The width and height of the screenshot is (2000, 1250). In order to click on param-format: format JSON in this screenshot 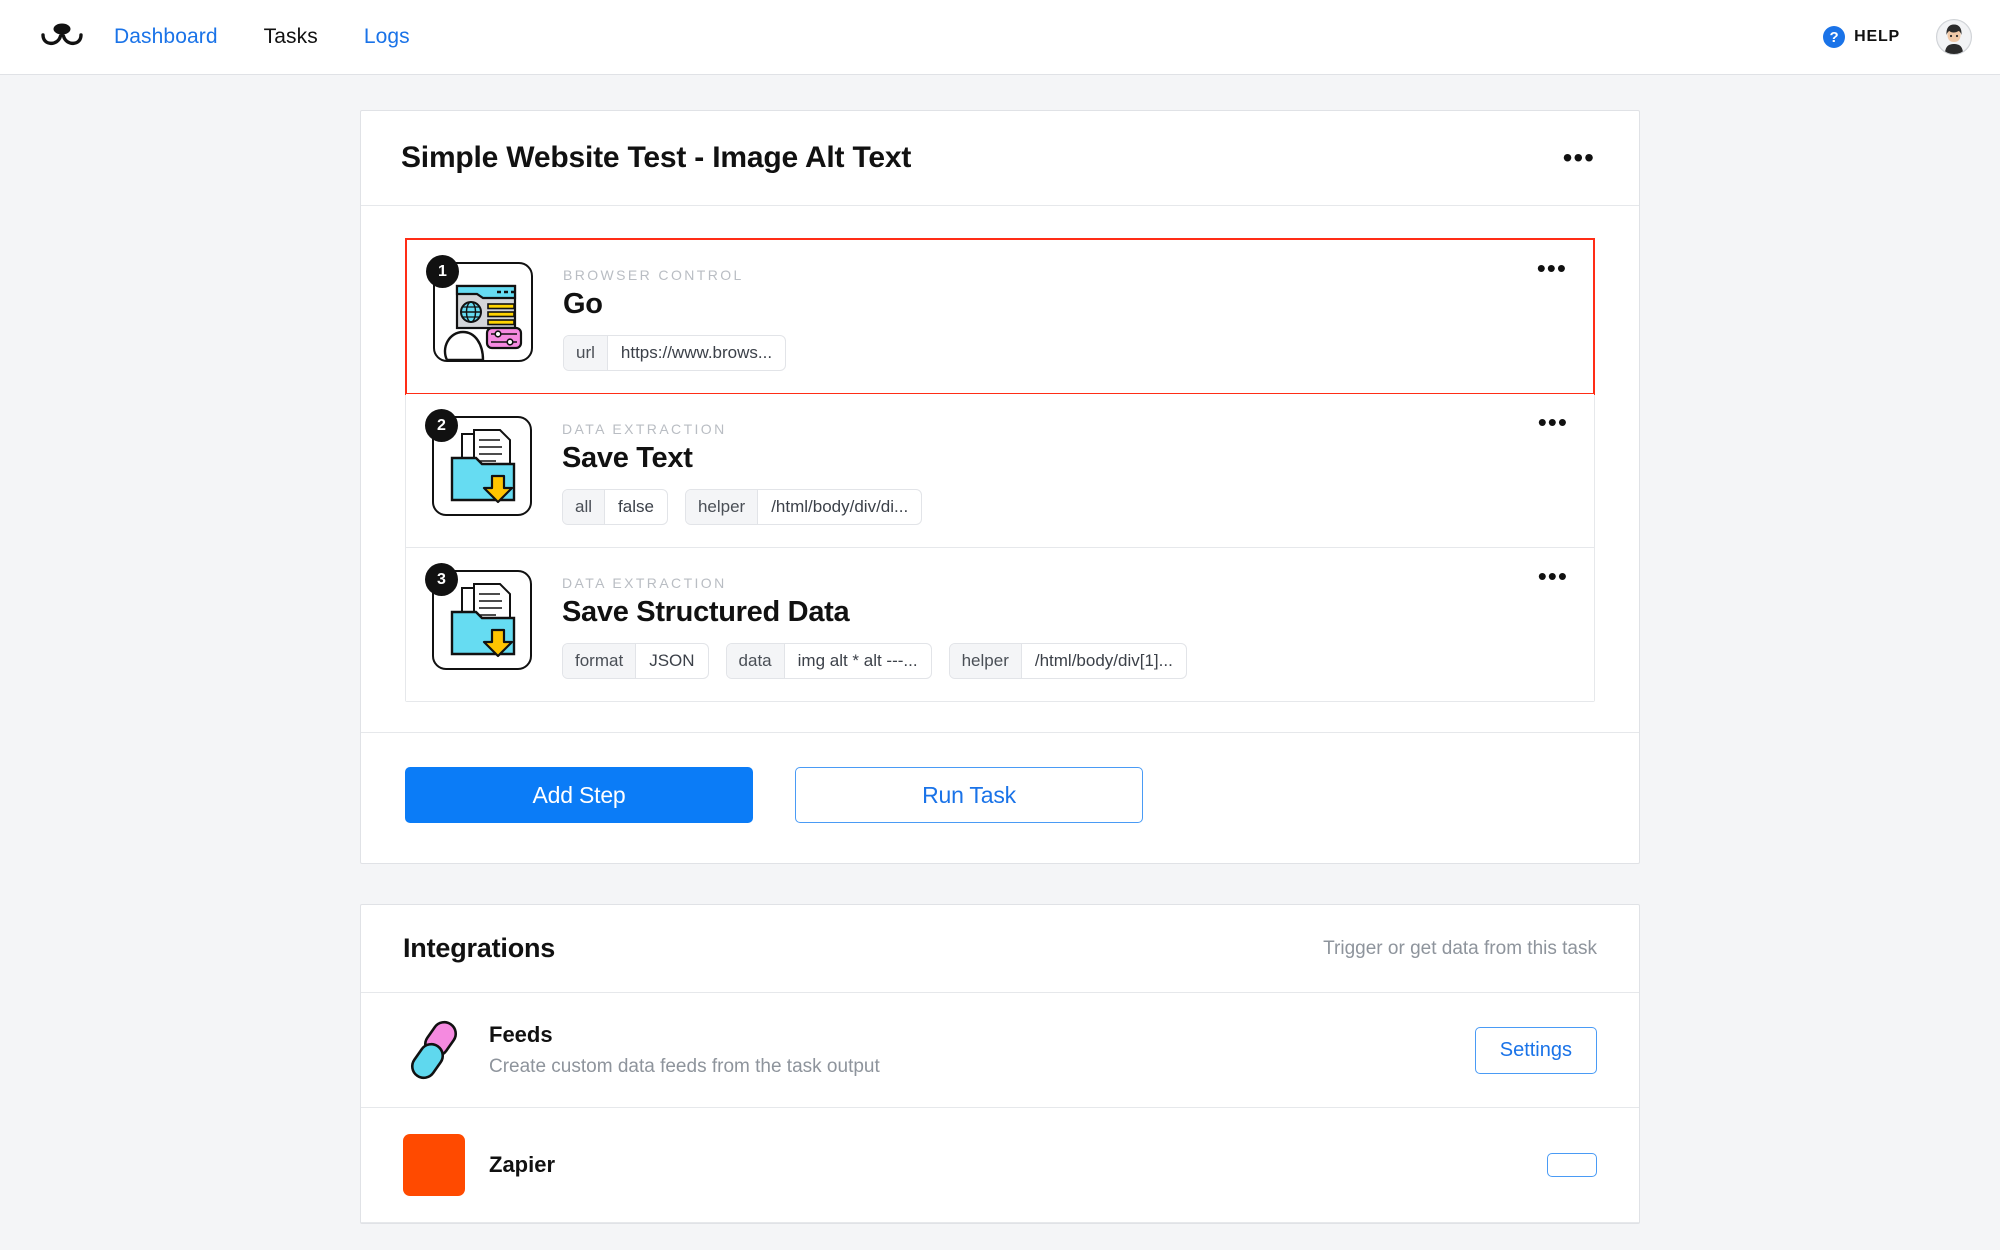, I will do `click(635, 661)`.